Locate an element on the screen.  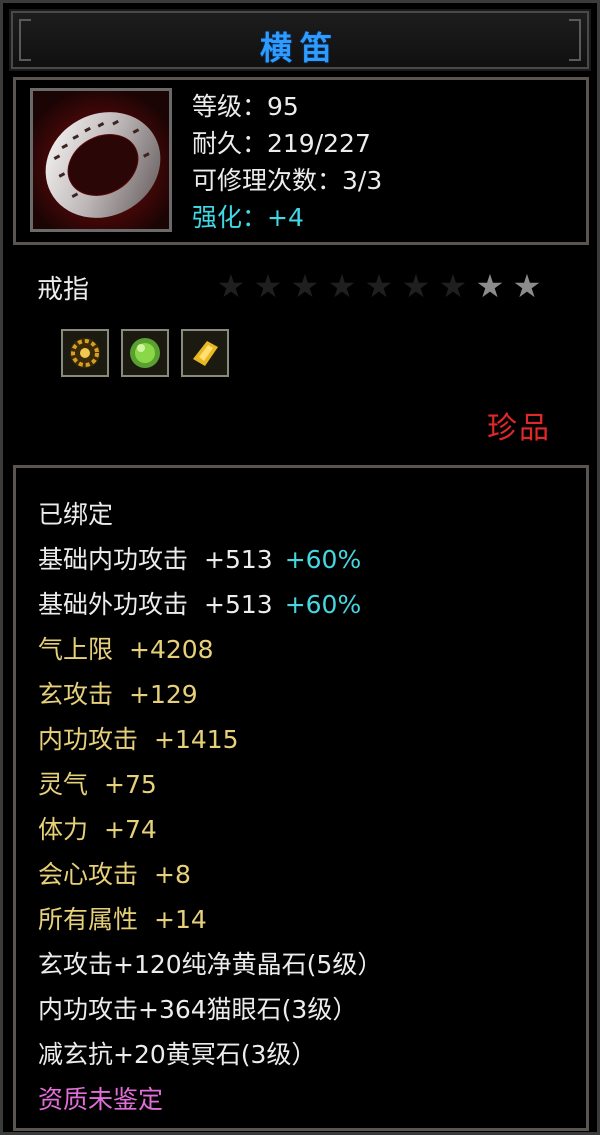
stat-stamina: 体力 +74 is located at coordinates (210, 829).